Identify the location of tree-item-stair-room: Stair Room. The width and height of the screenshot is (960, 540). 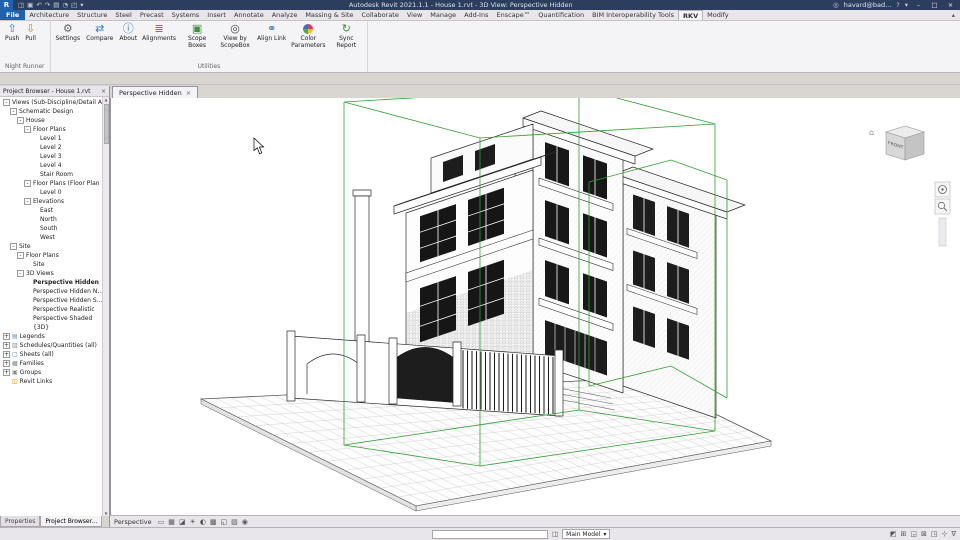
(54, 174).